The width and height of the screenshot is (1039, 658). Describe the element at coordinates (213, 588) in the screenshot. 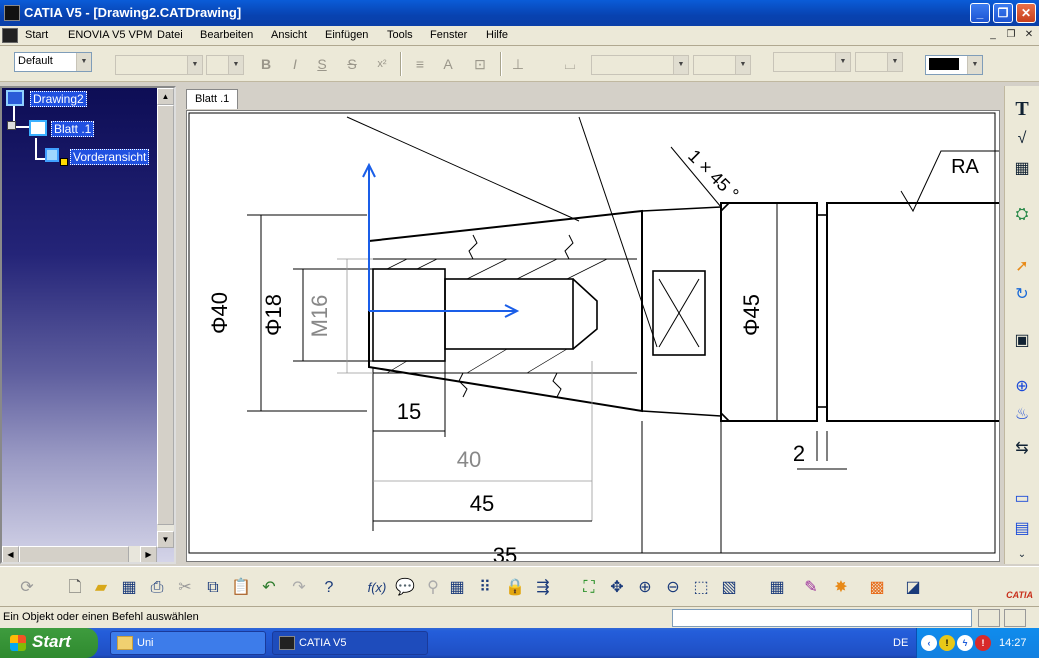

I see `copy-icon: ⧉` at that location.